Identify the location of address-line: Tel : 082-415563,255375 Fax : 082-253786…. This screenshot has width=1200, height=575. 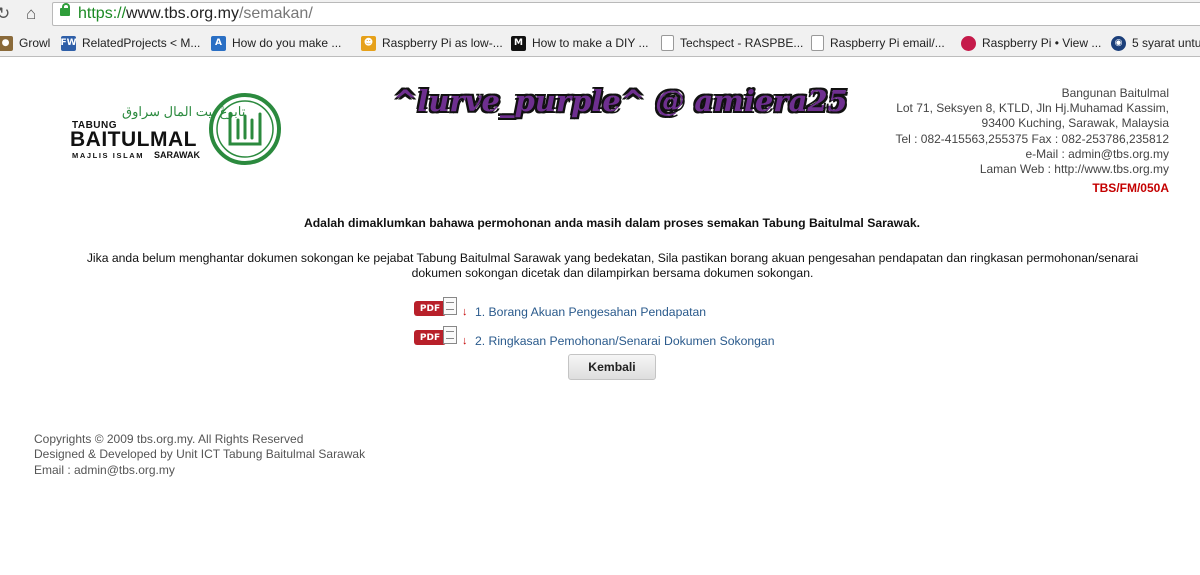
(1032, 138).